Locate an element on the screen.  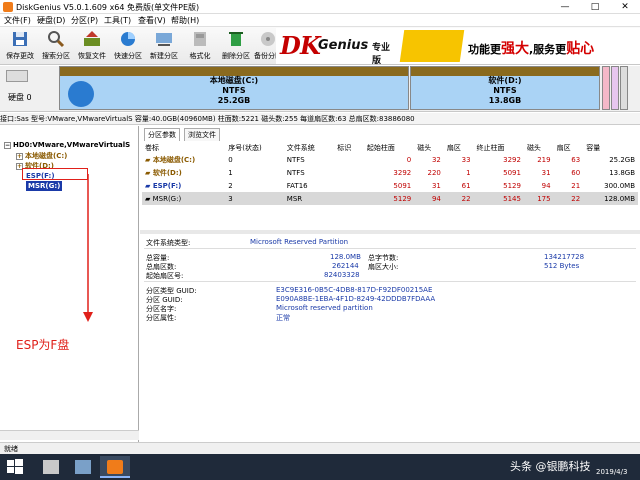
menu-disk: 硬盘(D) is located at coordinates (51, 20).